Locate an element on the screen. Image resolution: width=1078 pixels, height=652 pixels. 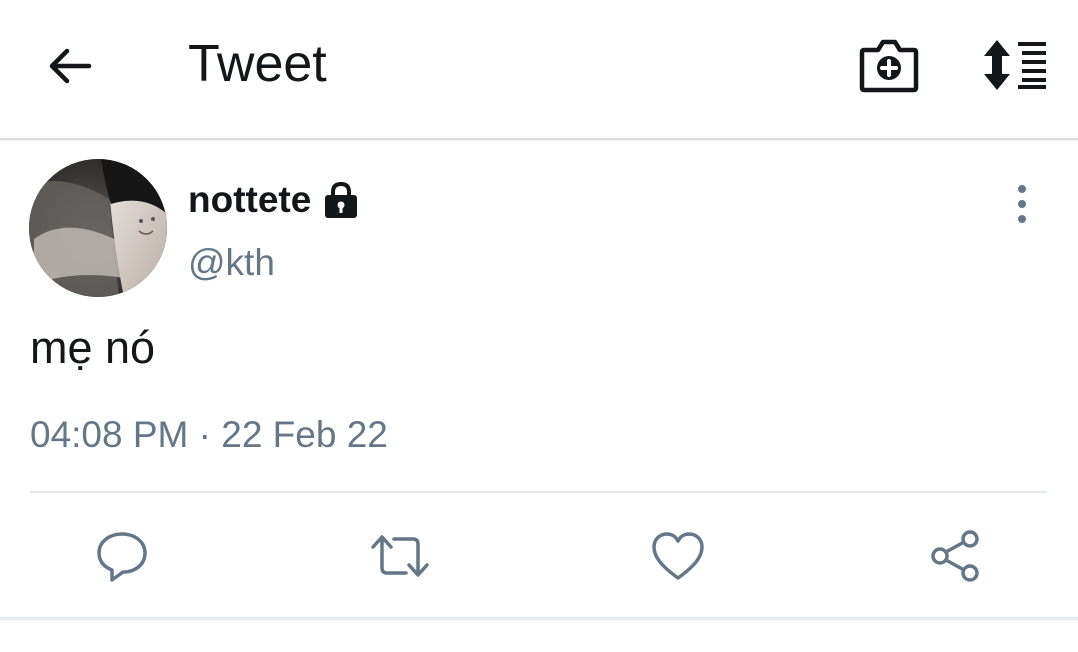
retweet-icon is located at coordinates (400, 556).